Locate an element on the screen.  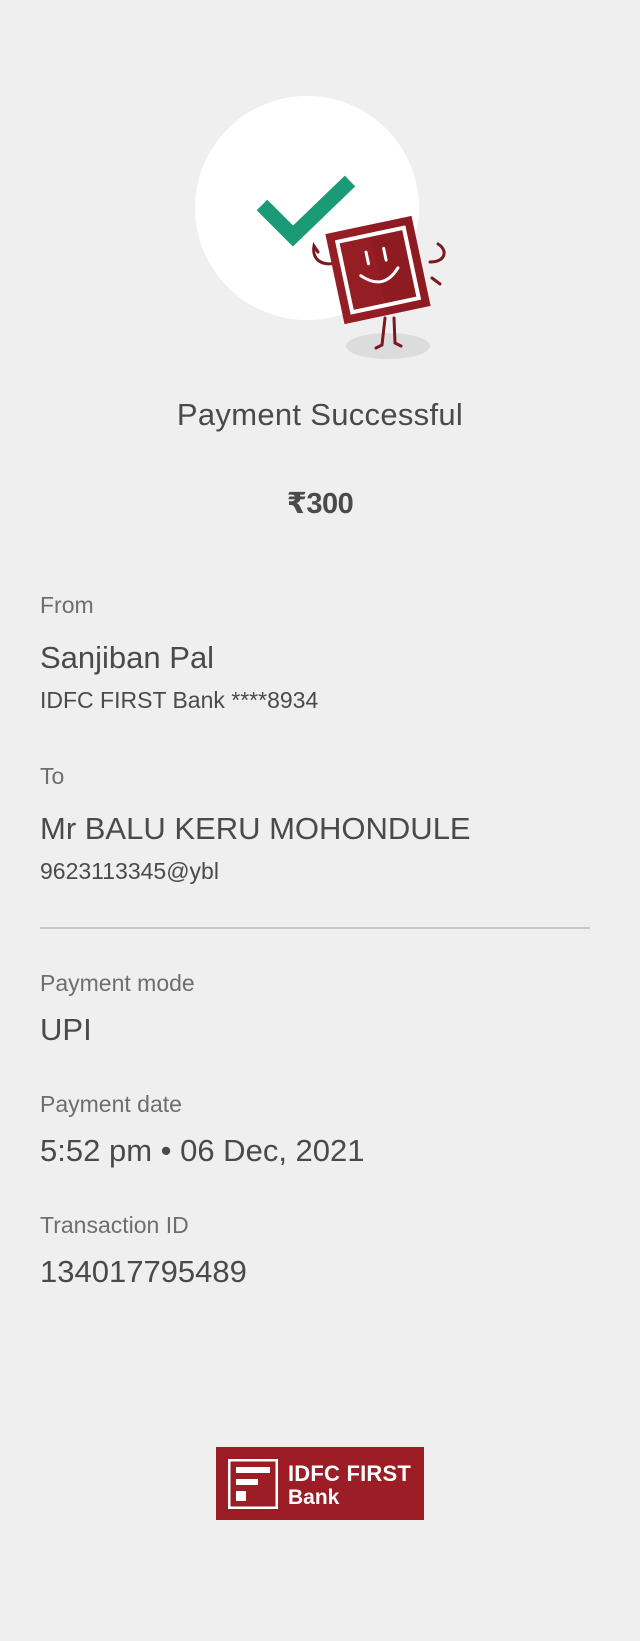
payment-mode-label: Payment mode is located at coordinates (117, 983).